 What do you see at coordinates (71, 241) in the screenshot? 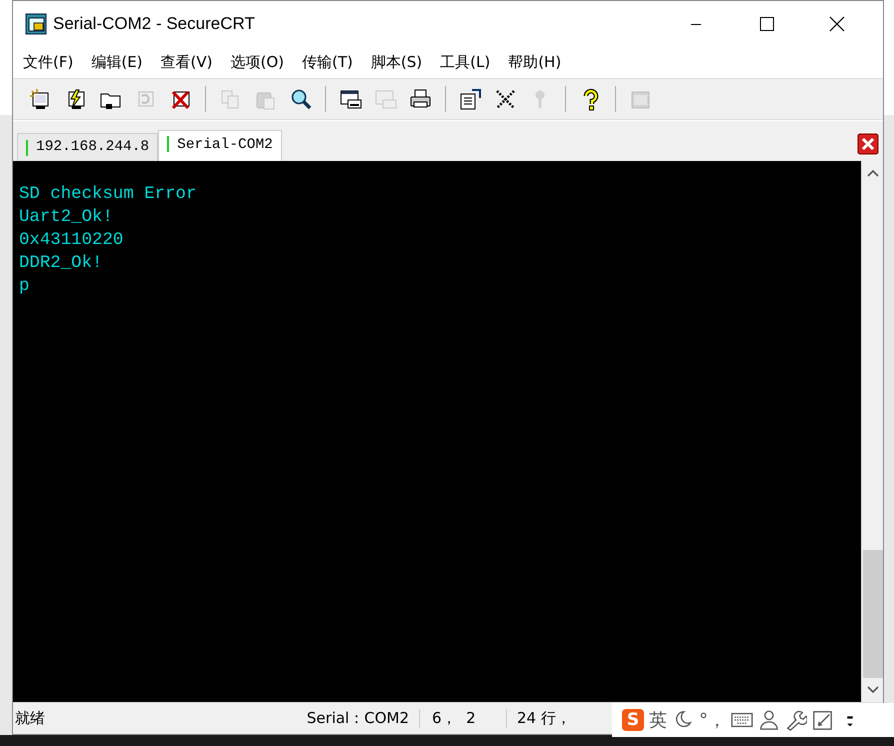
I see `terminal-line: 0x43110220` at bounding box center [71, 241].